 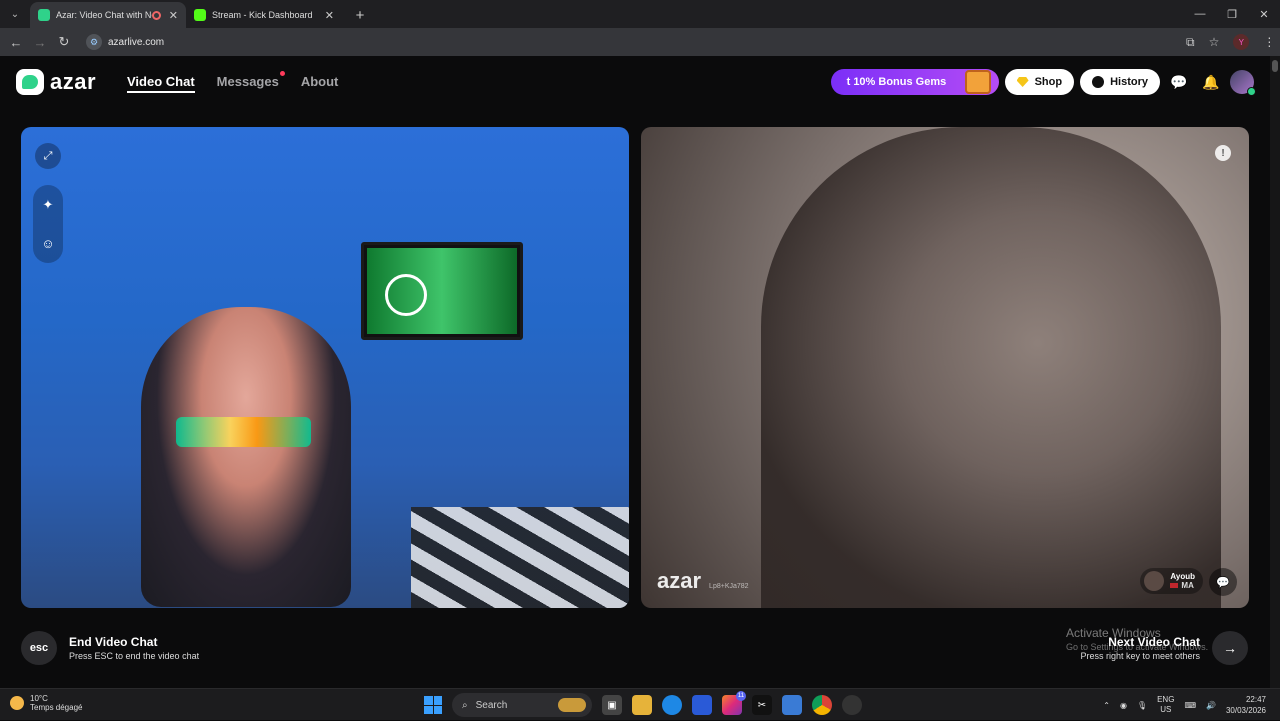 What do you see at coordinates (39, 648) in the screenshot?
I see `end-chat-esc-button: esc` at bounding box center [39, 648].